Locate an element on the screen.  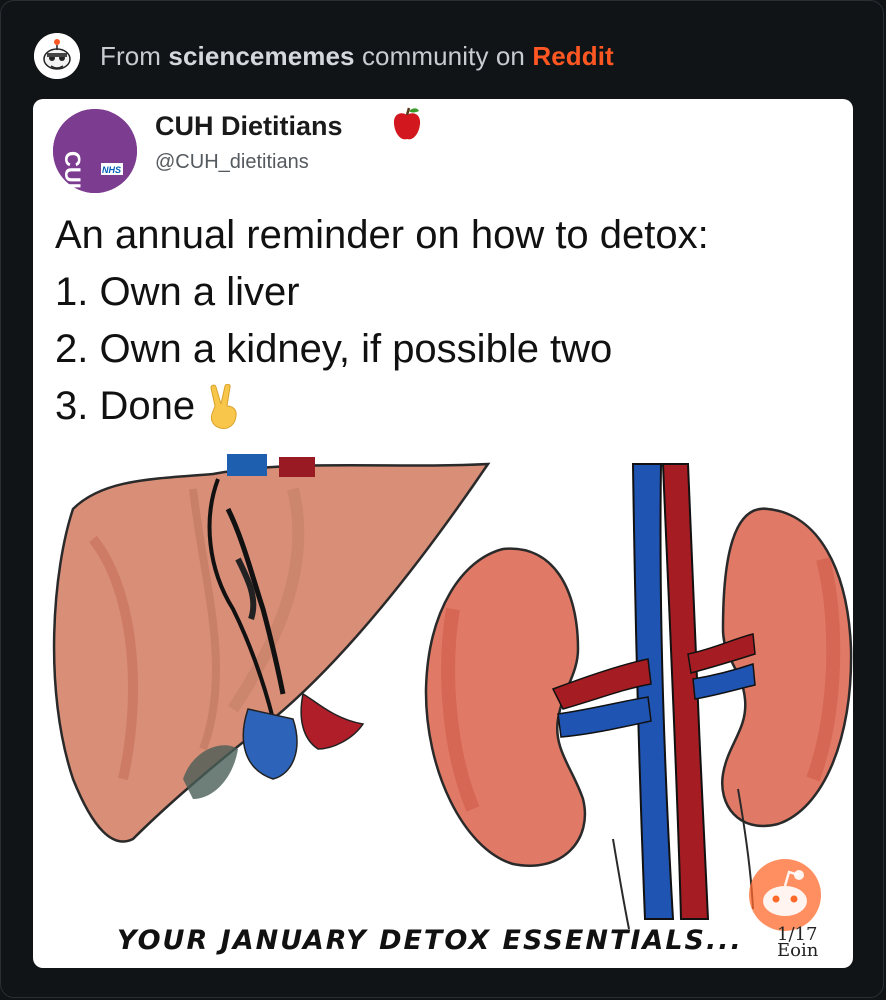
blood-vessels is located at coordinates (653, 691).